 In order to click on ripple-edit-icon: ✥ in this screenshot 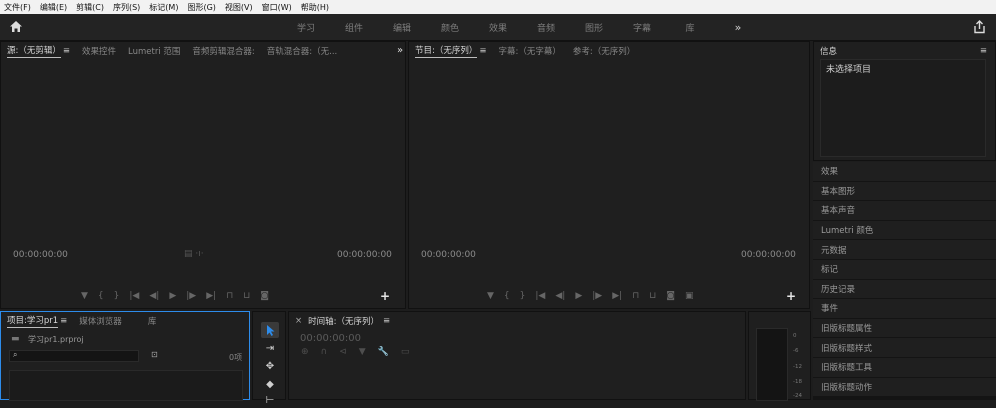, I will do `click(270, 366)`.